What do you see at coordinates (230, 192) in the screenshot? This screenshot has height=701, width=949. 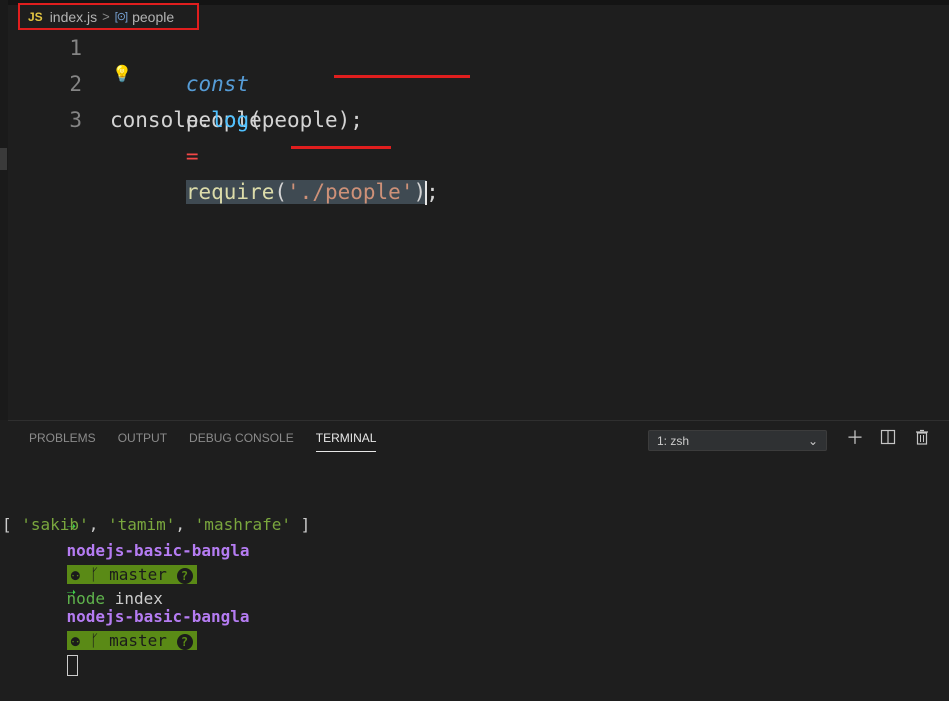 I see `function-require: require` at bounding box center [230, 192].